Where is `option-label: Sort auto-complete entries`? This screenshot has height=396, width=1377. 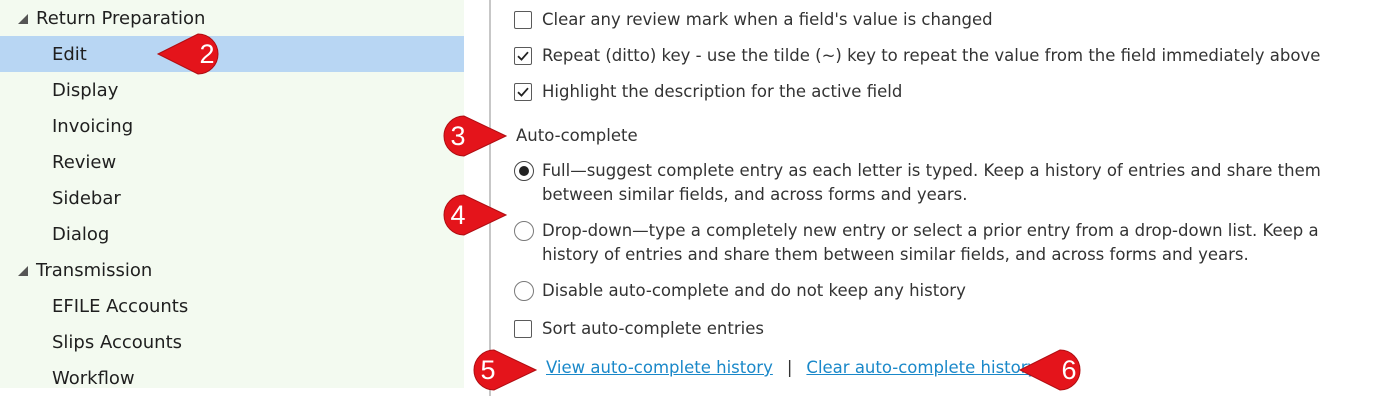 option-label: Sort auto-complete entries is located at coordinates (653, 328).